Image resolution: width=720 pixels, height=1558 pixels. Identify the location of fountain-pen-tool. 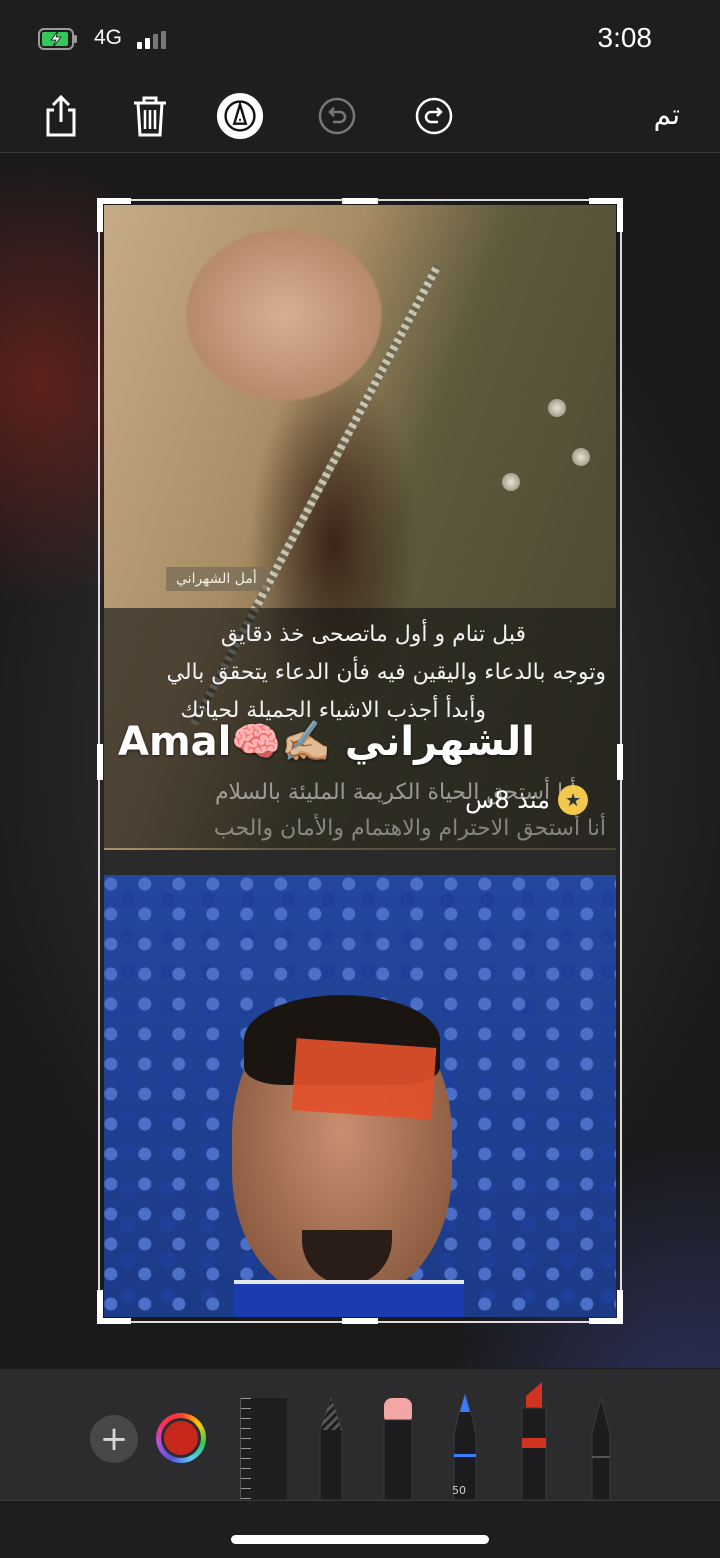
(601, 1448).